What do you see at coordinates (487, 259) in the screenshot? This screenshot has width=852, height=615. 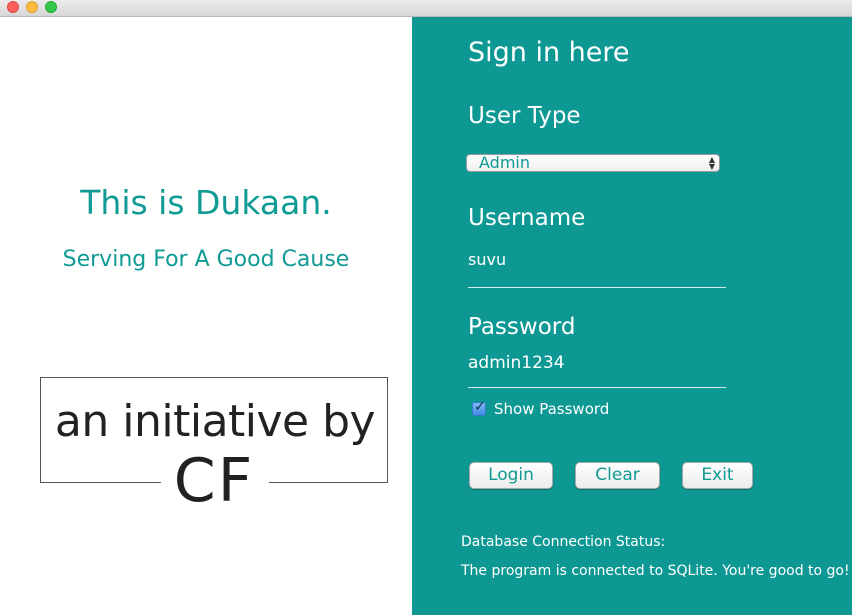 I see `username-field: suvu` at bounding box center [487, 259].